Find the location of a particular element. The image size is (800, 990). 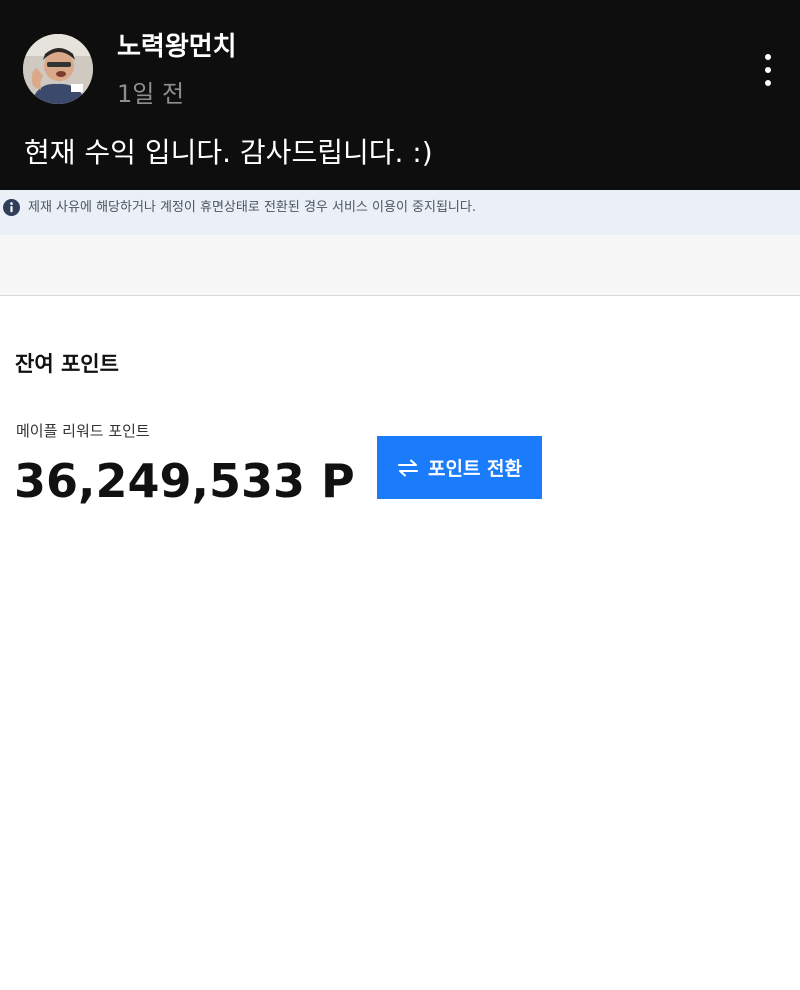

point-value: 36,249,533 P is located at coordinates (184, 481).